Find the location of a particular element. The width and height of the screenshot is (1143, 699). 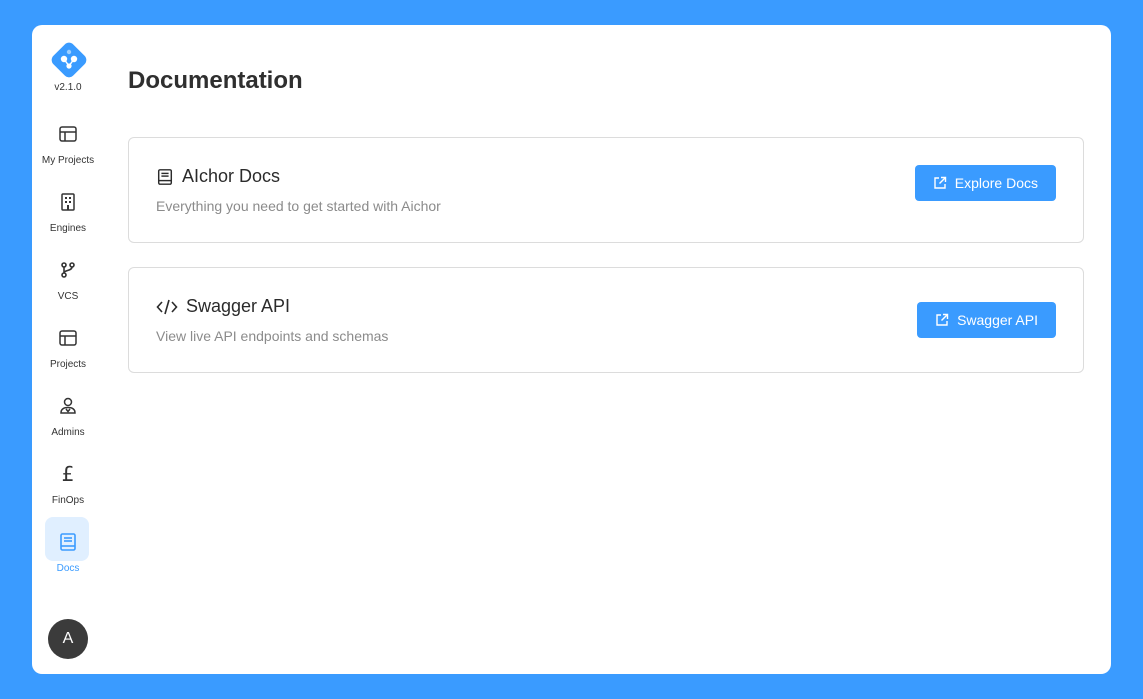

avatar: A is located at coordinates (68, 639).